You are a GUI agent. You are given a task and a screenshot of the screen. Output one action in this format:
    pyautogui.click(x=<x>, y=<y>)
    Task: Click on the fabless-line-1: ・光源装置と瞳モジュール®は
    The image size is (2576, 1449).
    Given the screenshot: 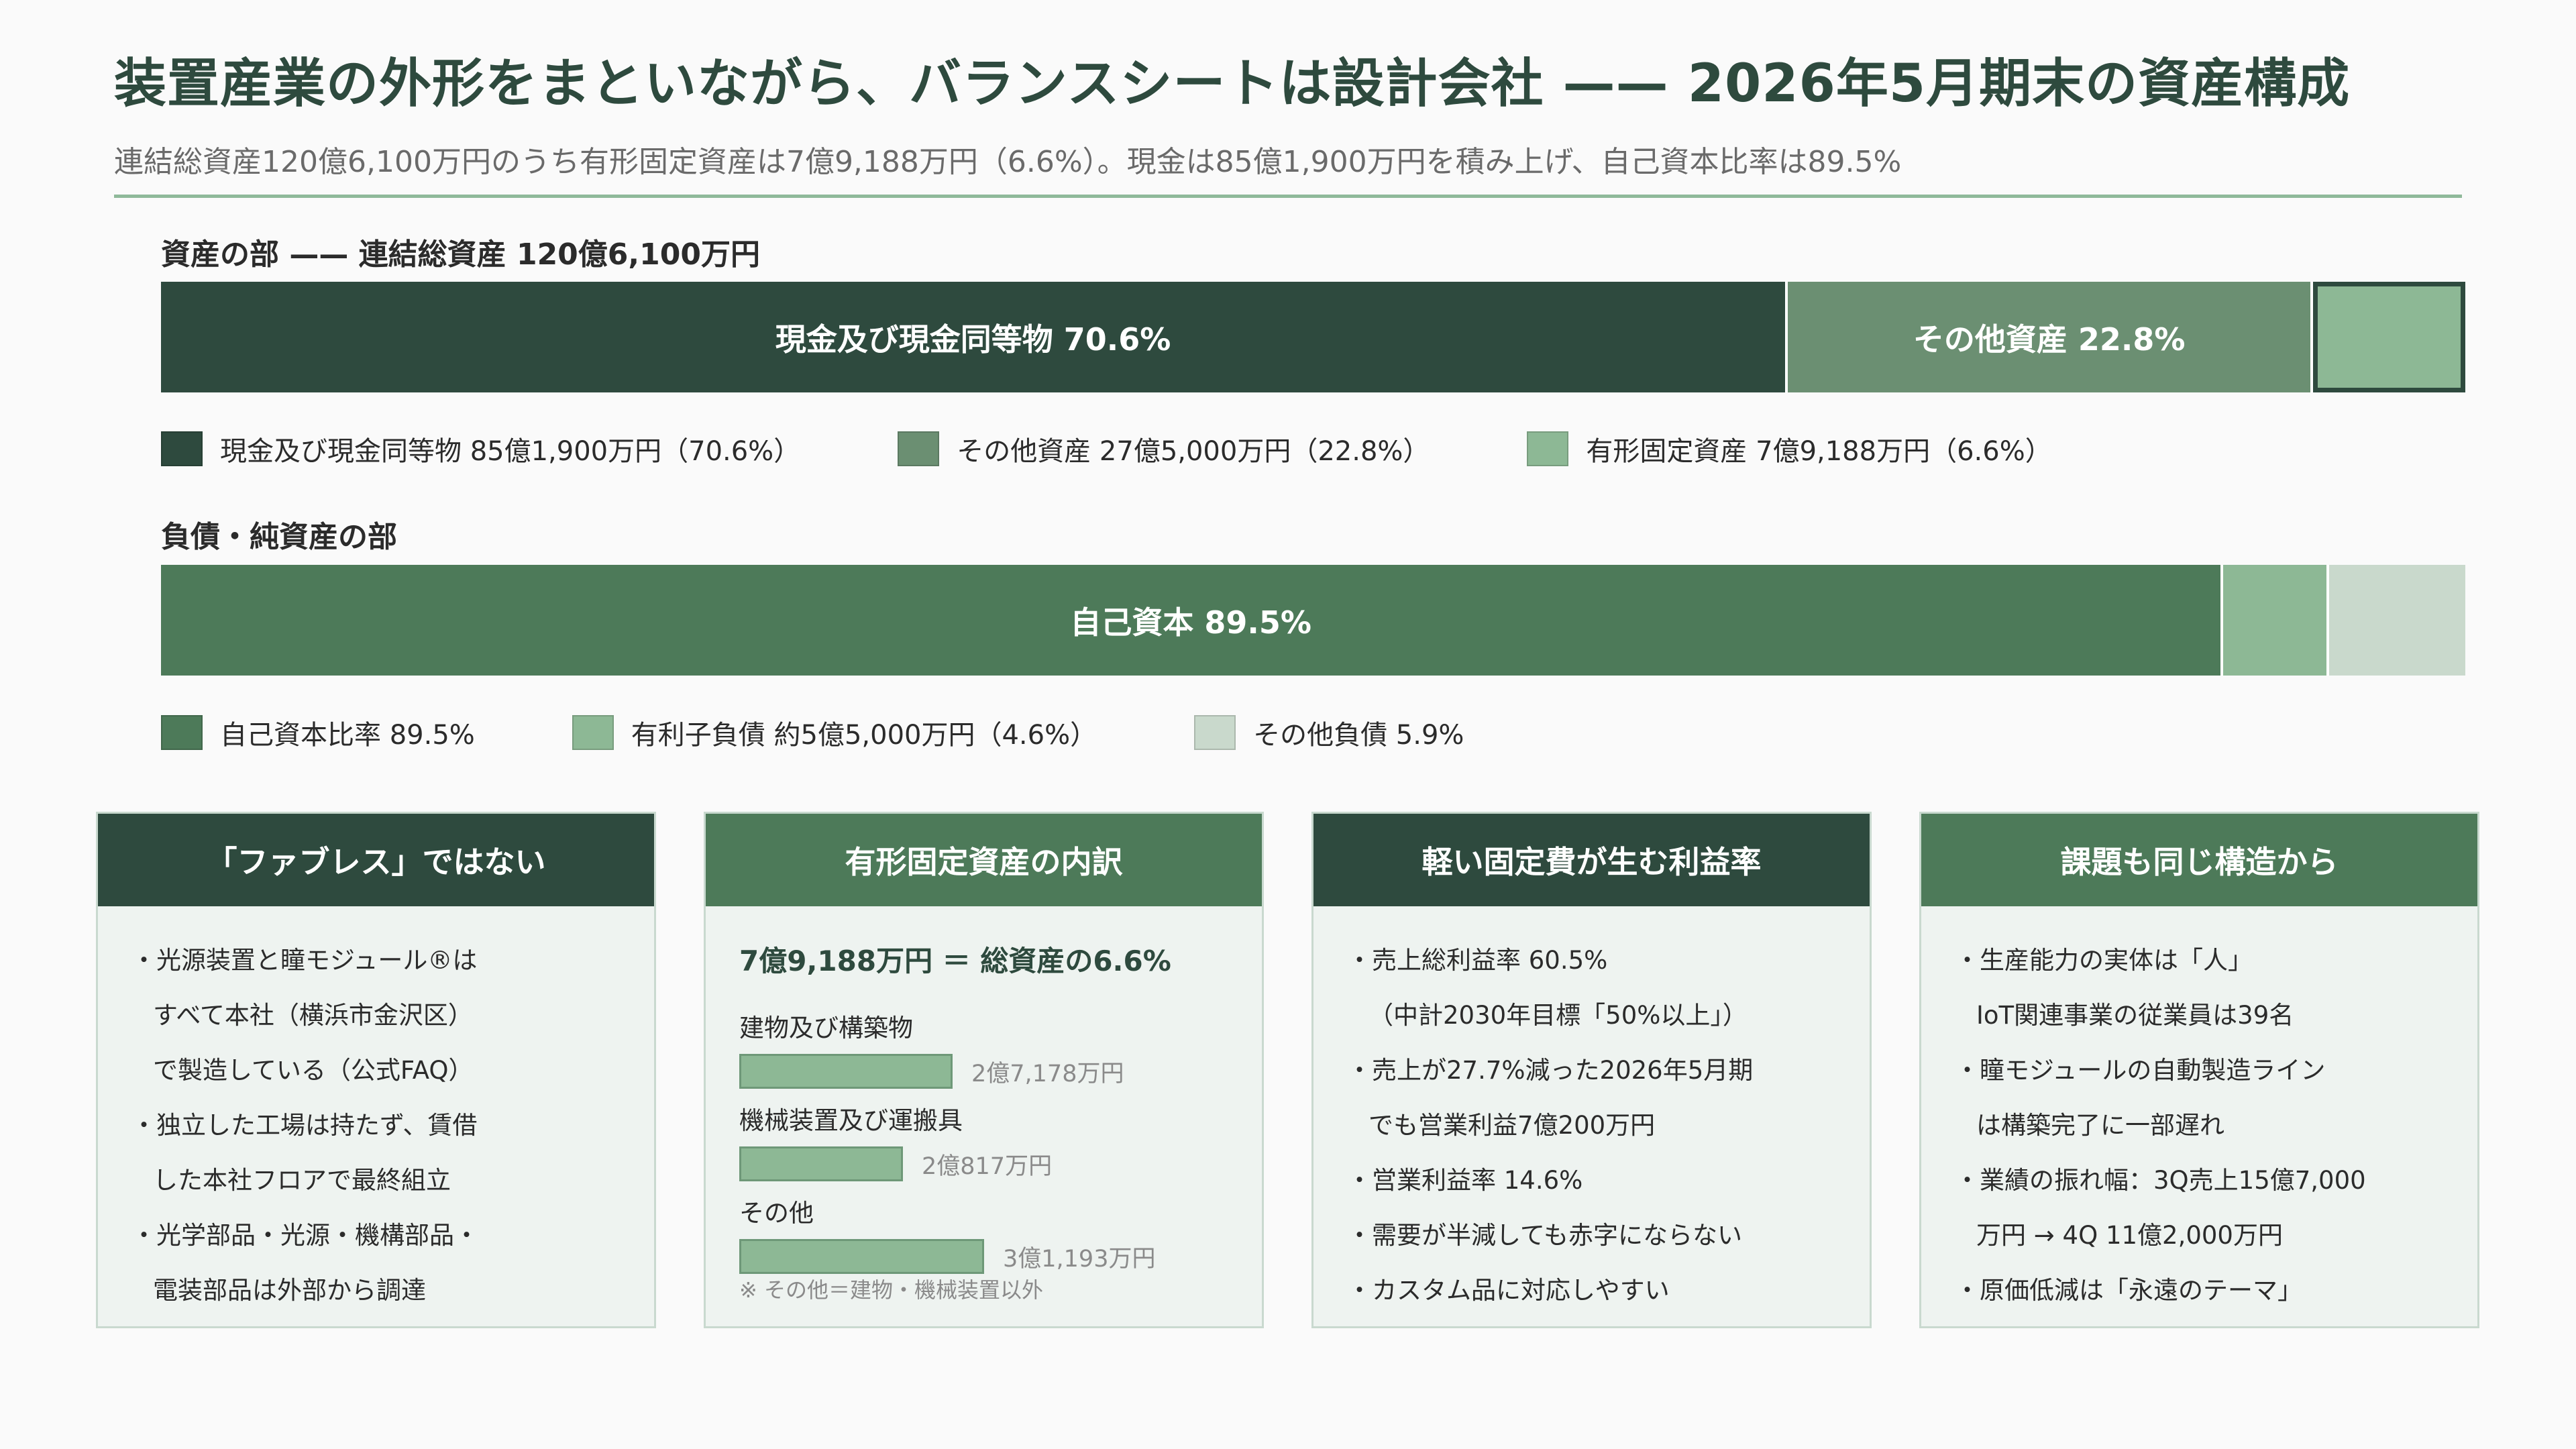 What is the action you would take?
    pyautogui.click(x=304, y=960)
    